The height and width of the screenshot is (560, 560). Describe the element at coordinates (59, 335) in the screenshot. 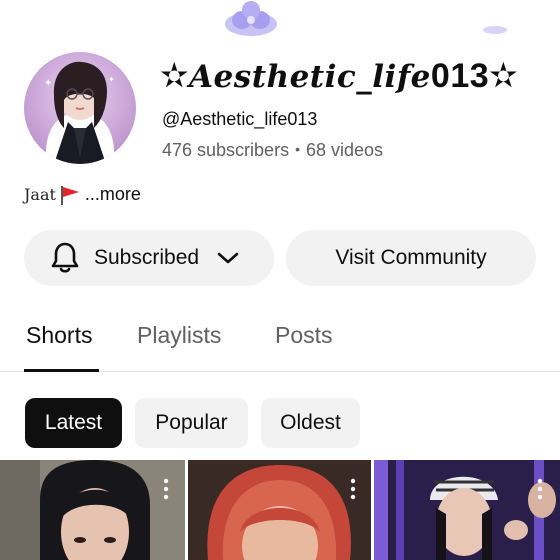

I see `tab-shorts: Shorts` at that location.